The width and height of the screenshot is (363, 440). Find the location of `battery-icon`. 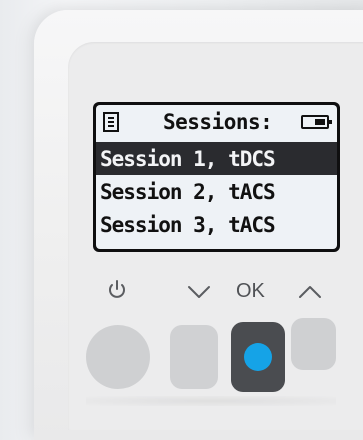

battery-icon is located at coordinates (316, 122).